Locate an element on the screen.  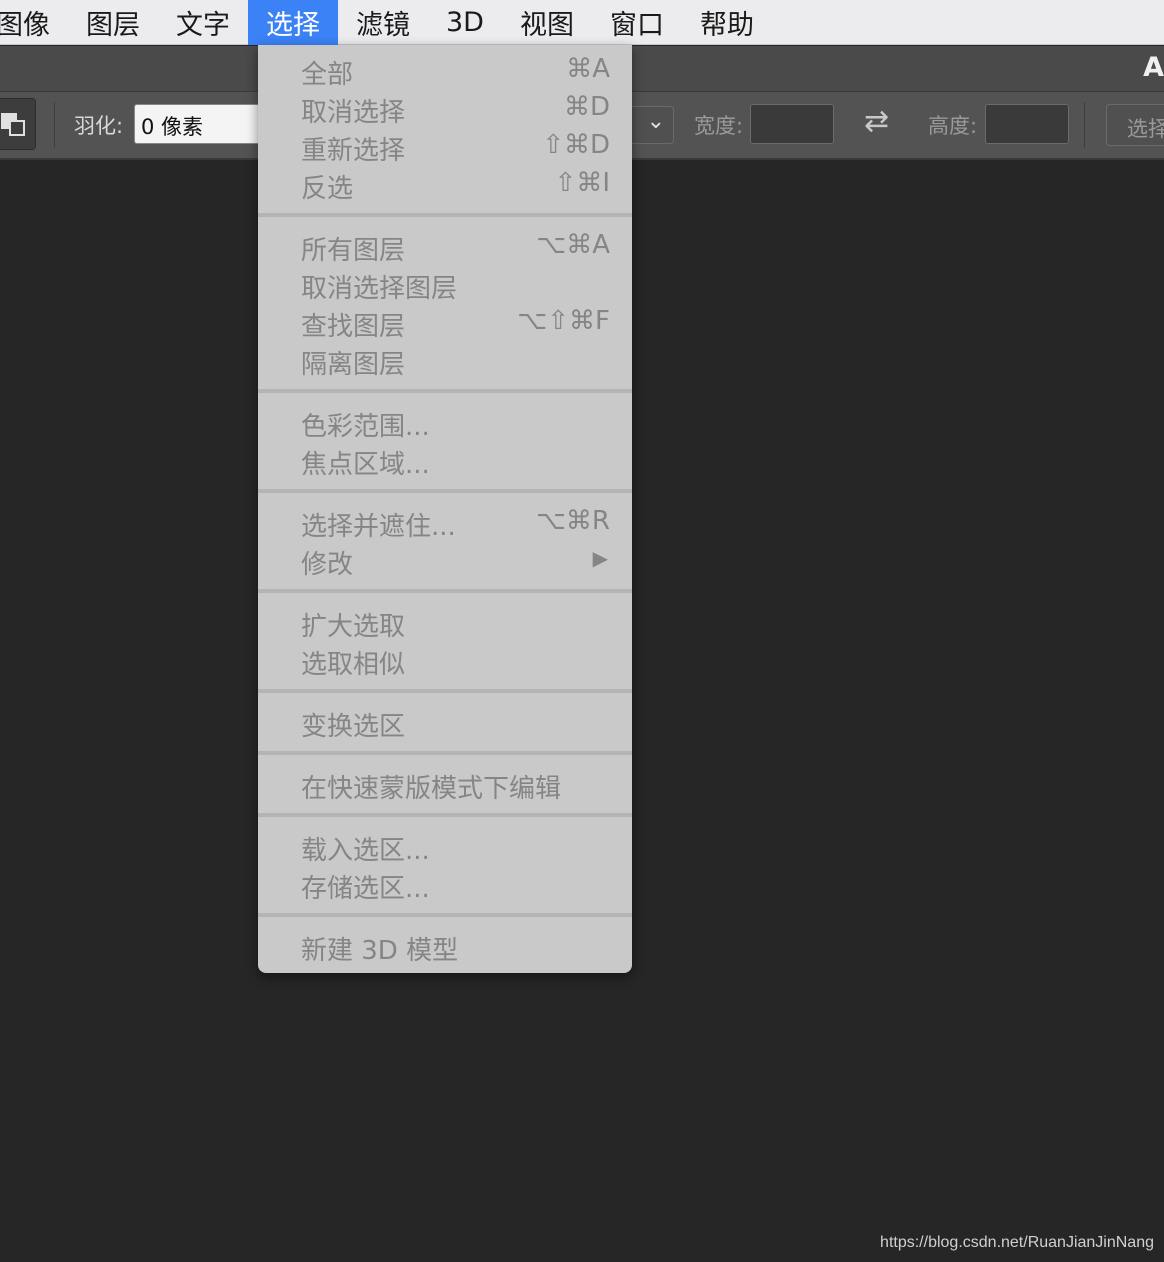
height-input is located at coordinates (1027, 124).